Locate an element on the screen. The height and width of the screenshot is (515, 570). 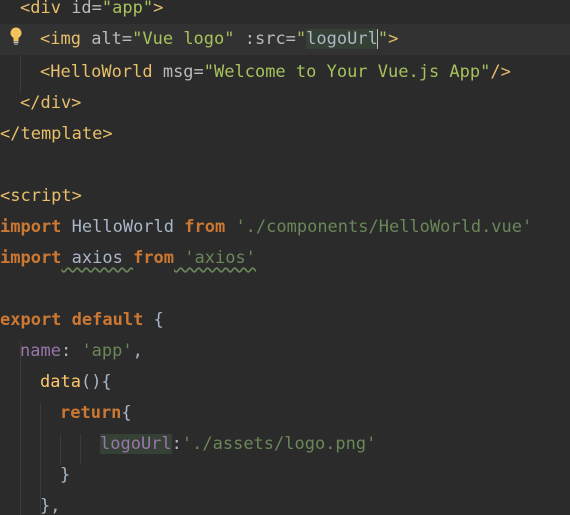
tag-open: <img is located at coordinates (60, 39).